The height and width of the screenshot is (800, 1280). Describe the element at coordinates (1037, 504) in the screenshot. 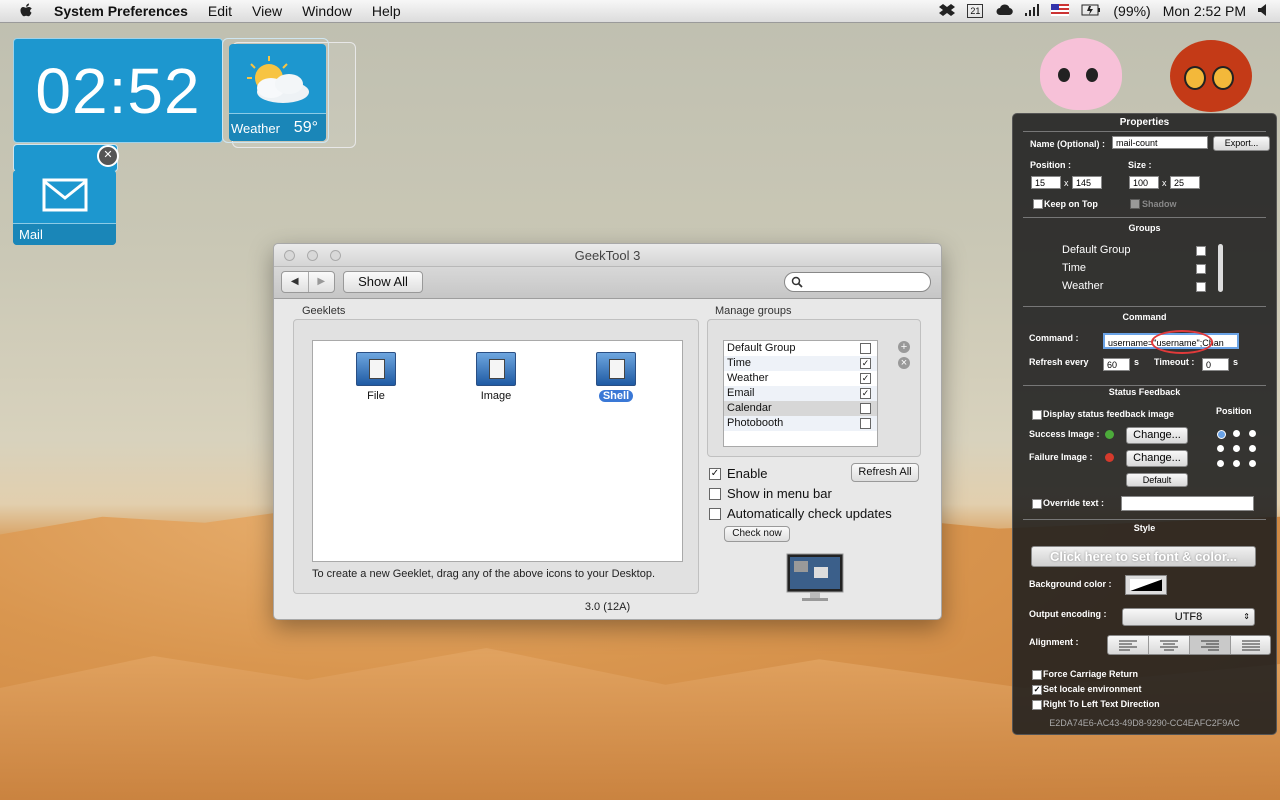

I see `override-checkbox` at that location.